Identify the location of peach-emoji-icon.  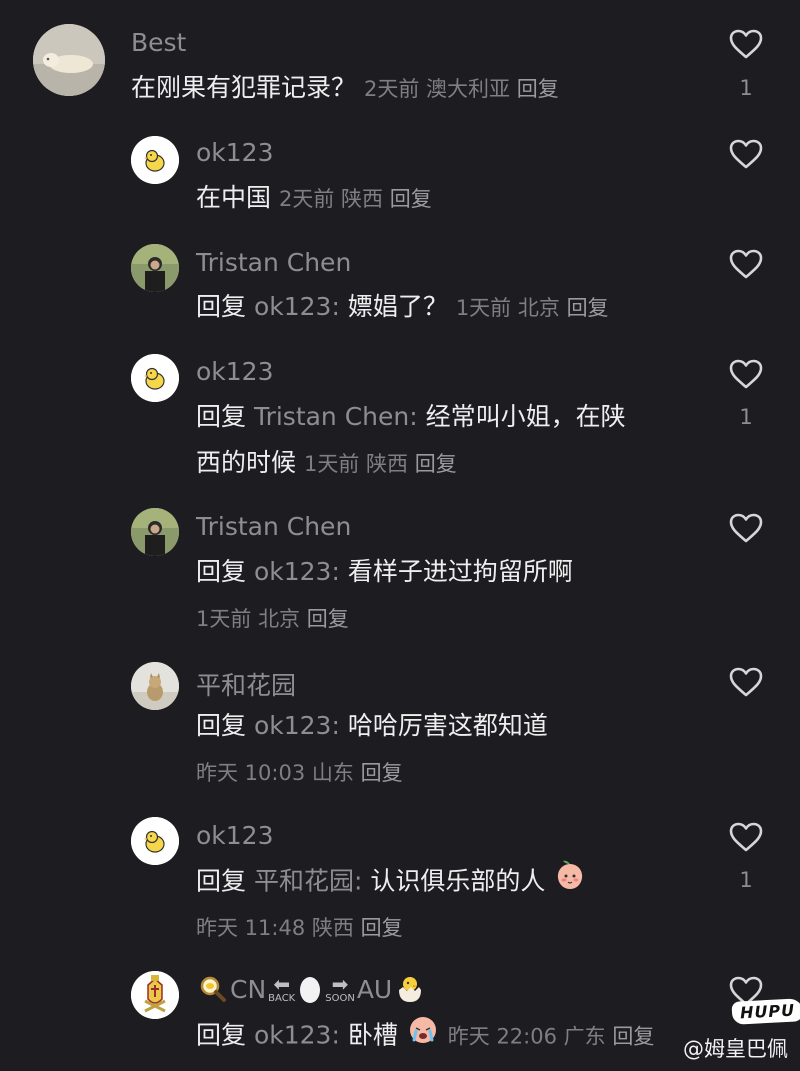
(570, 882).